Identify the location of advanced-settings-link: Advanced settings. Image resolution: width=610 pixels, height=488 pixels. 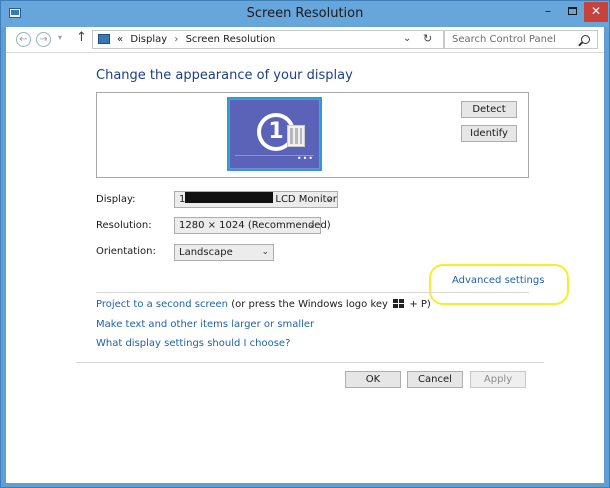
(498, 280).